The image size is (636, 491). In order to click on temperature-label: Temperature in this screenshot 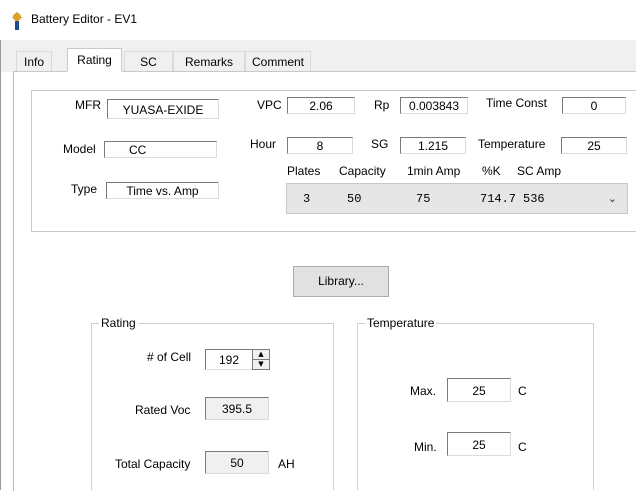, I will do `click(512, 144)`.